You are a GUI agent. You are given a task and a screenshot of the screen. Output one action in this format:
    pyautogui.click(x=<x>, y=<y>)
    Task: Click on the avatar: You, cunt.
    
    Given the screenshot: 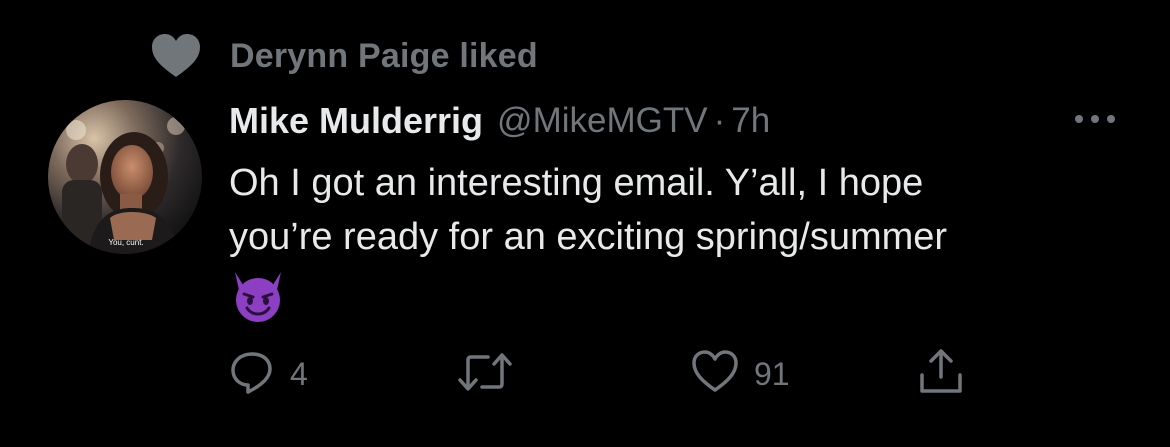 What is the action you would take?
    pyautogui.click(x=125, y=177)
    